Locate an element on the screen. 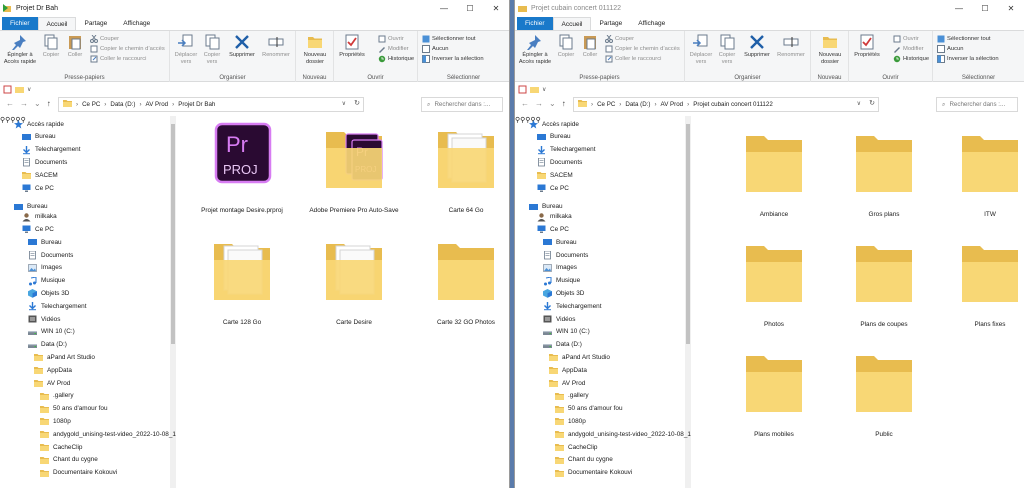  nav-item: .gallery is located at coordinates (57, 396).